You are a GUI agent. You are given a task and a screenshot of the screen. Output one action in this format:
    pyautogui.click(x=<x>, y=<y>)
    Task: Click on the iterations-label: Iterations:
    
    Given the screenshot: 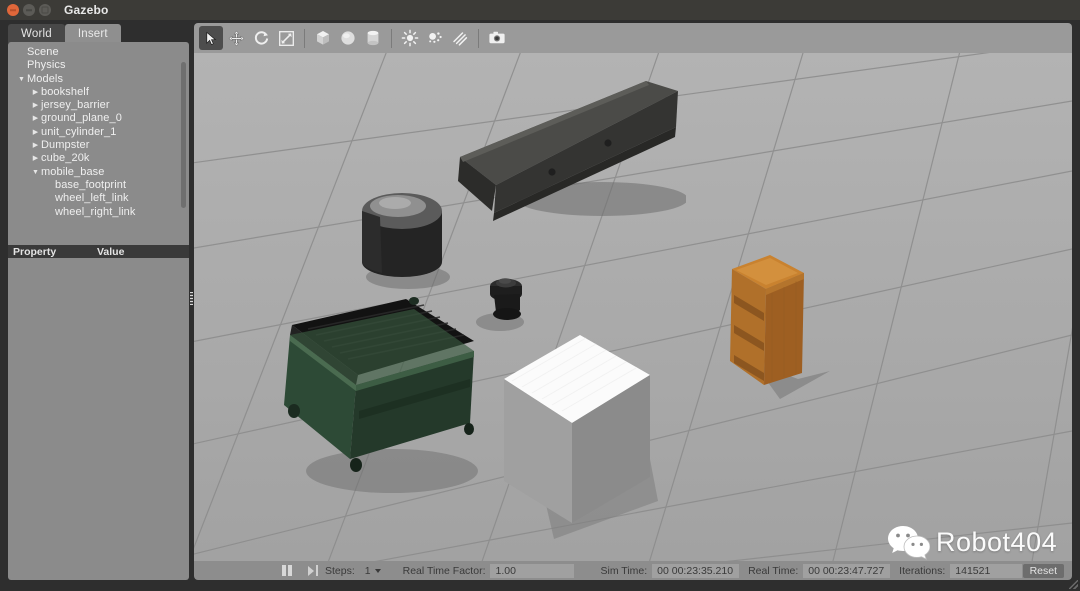 What is the action you would take?
    pyautogui.click(x=922, y=570)
    